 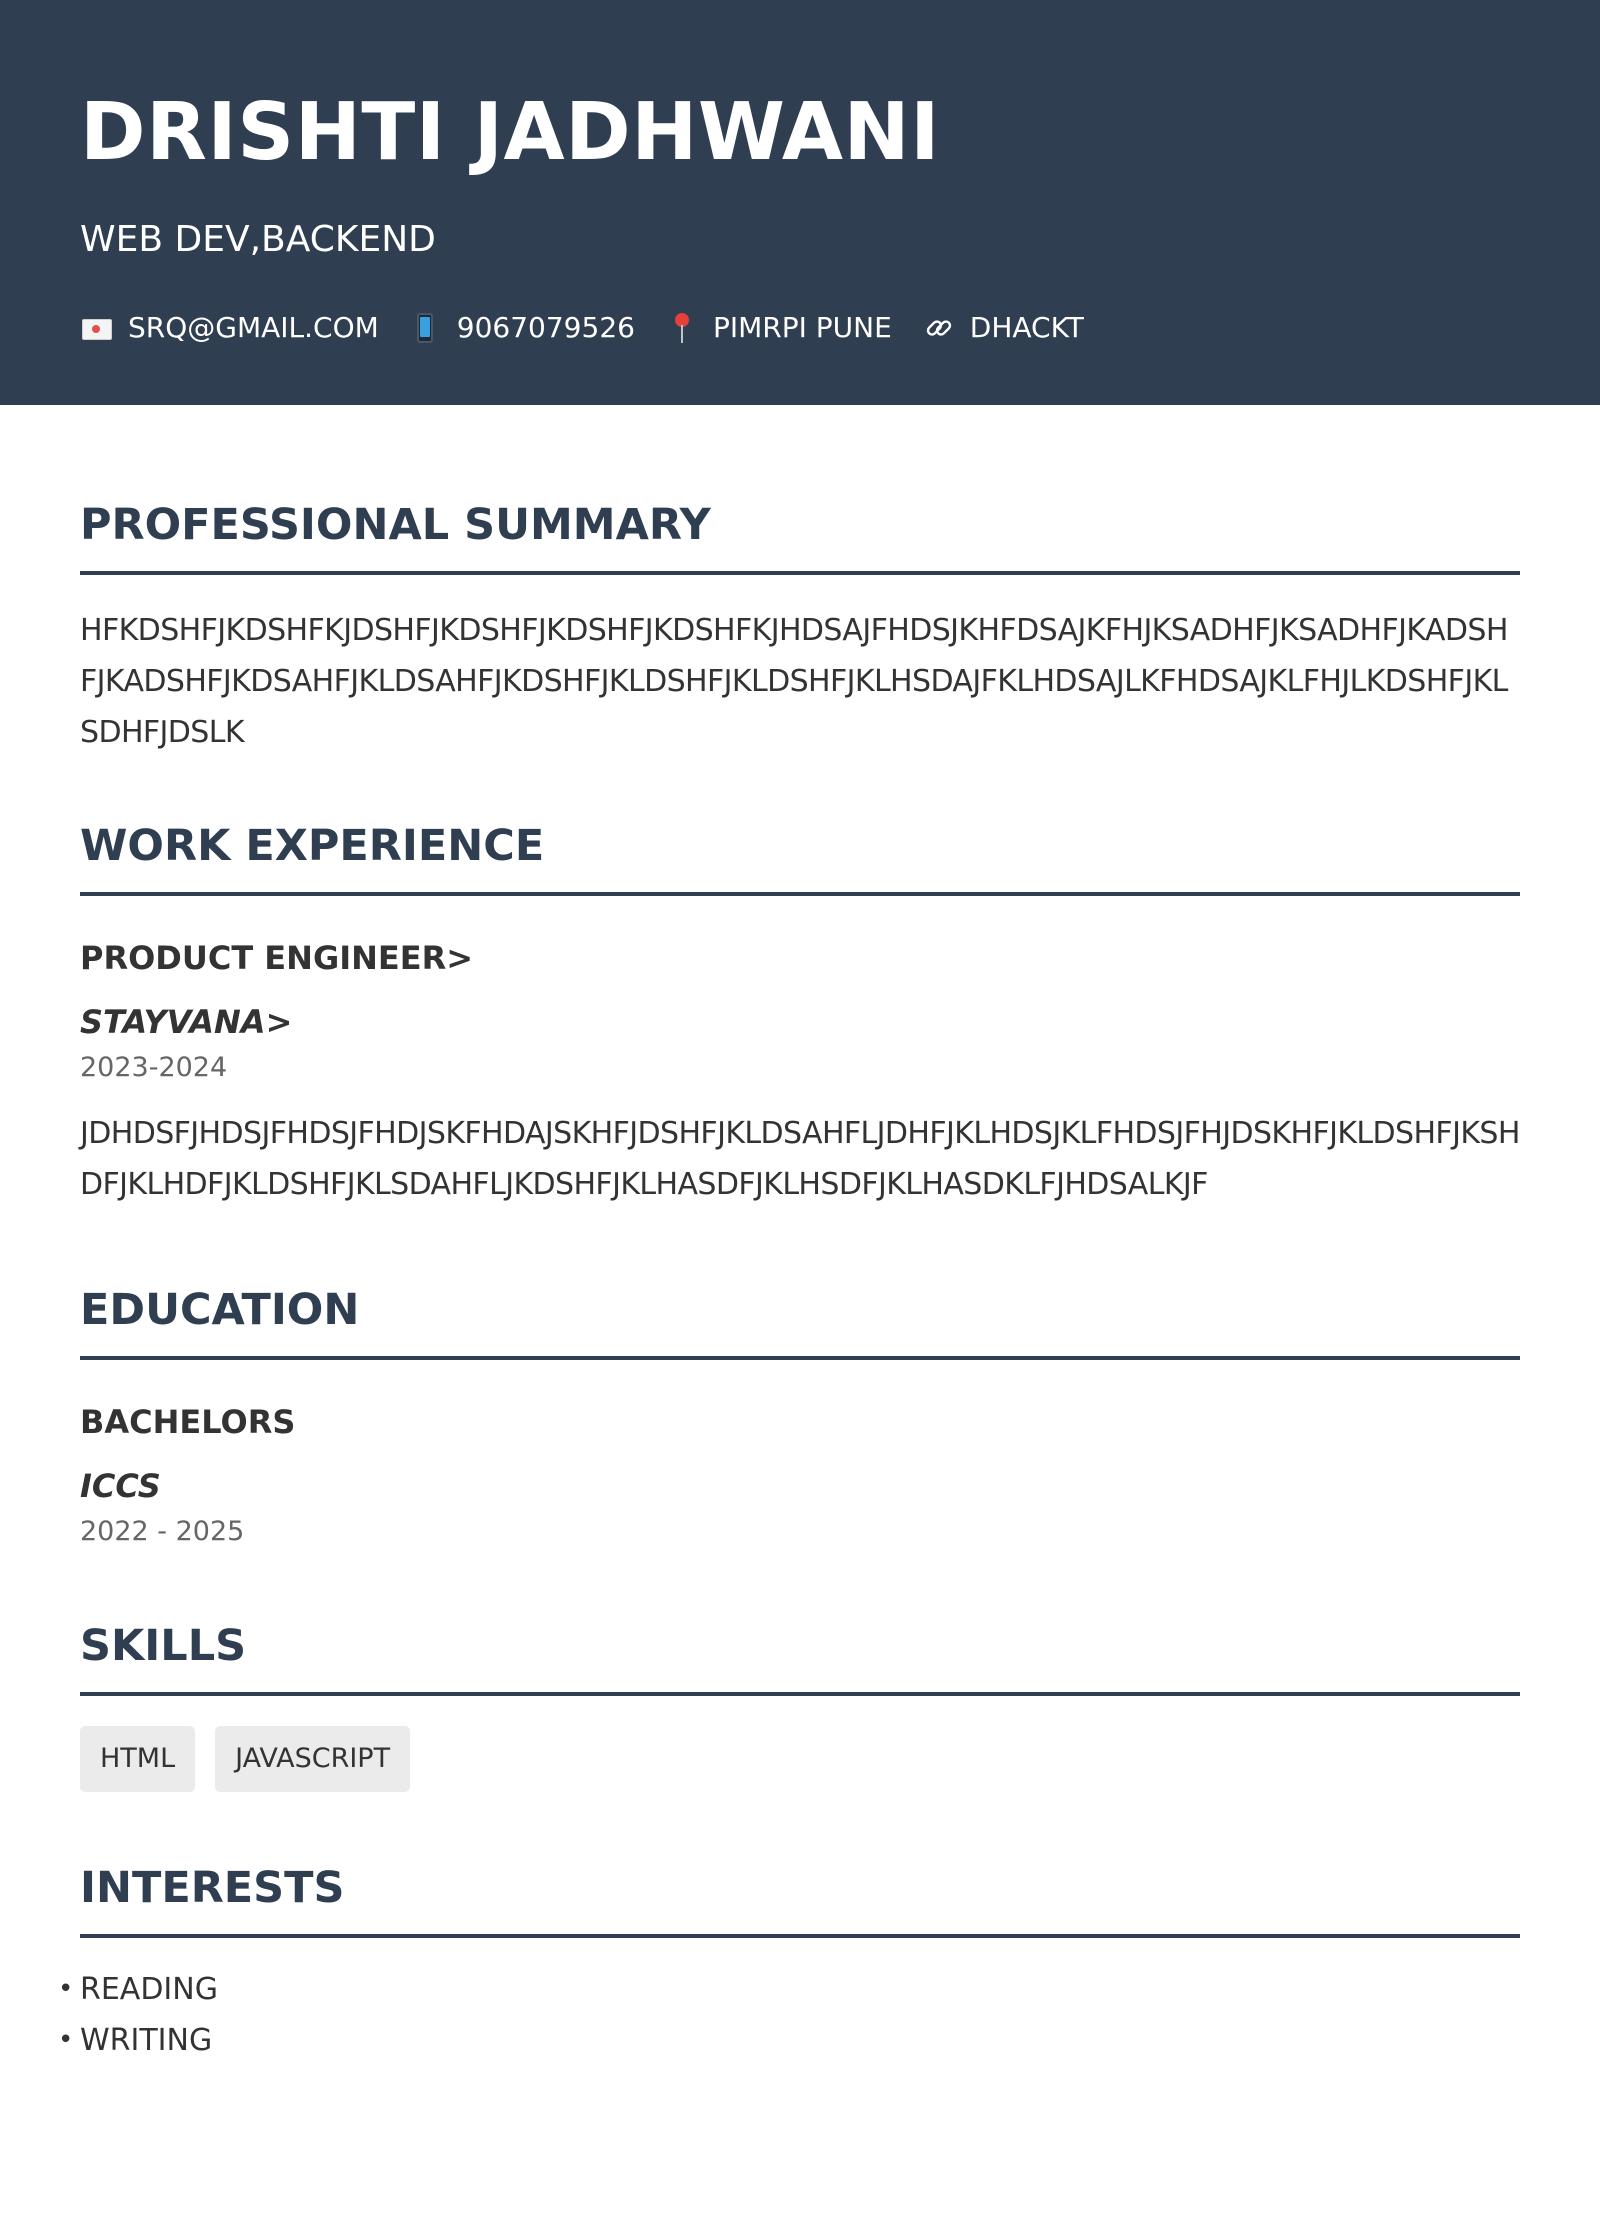 What do you see at coordinates (789, 1989) in the screenshot?
I see `list-item: READING` at bounding box center [789, 1989].